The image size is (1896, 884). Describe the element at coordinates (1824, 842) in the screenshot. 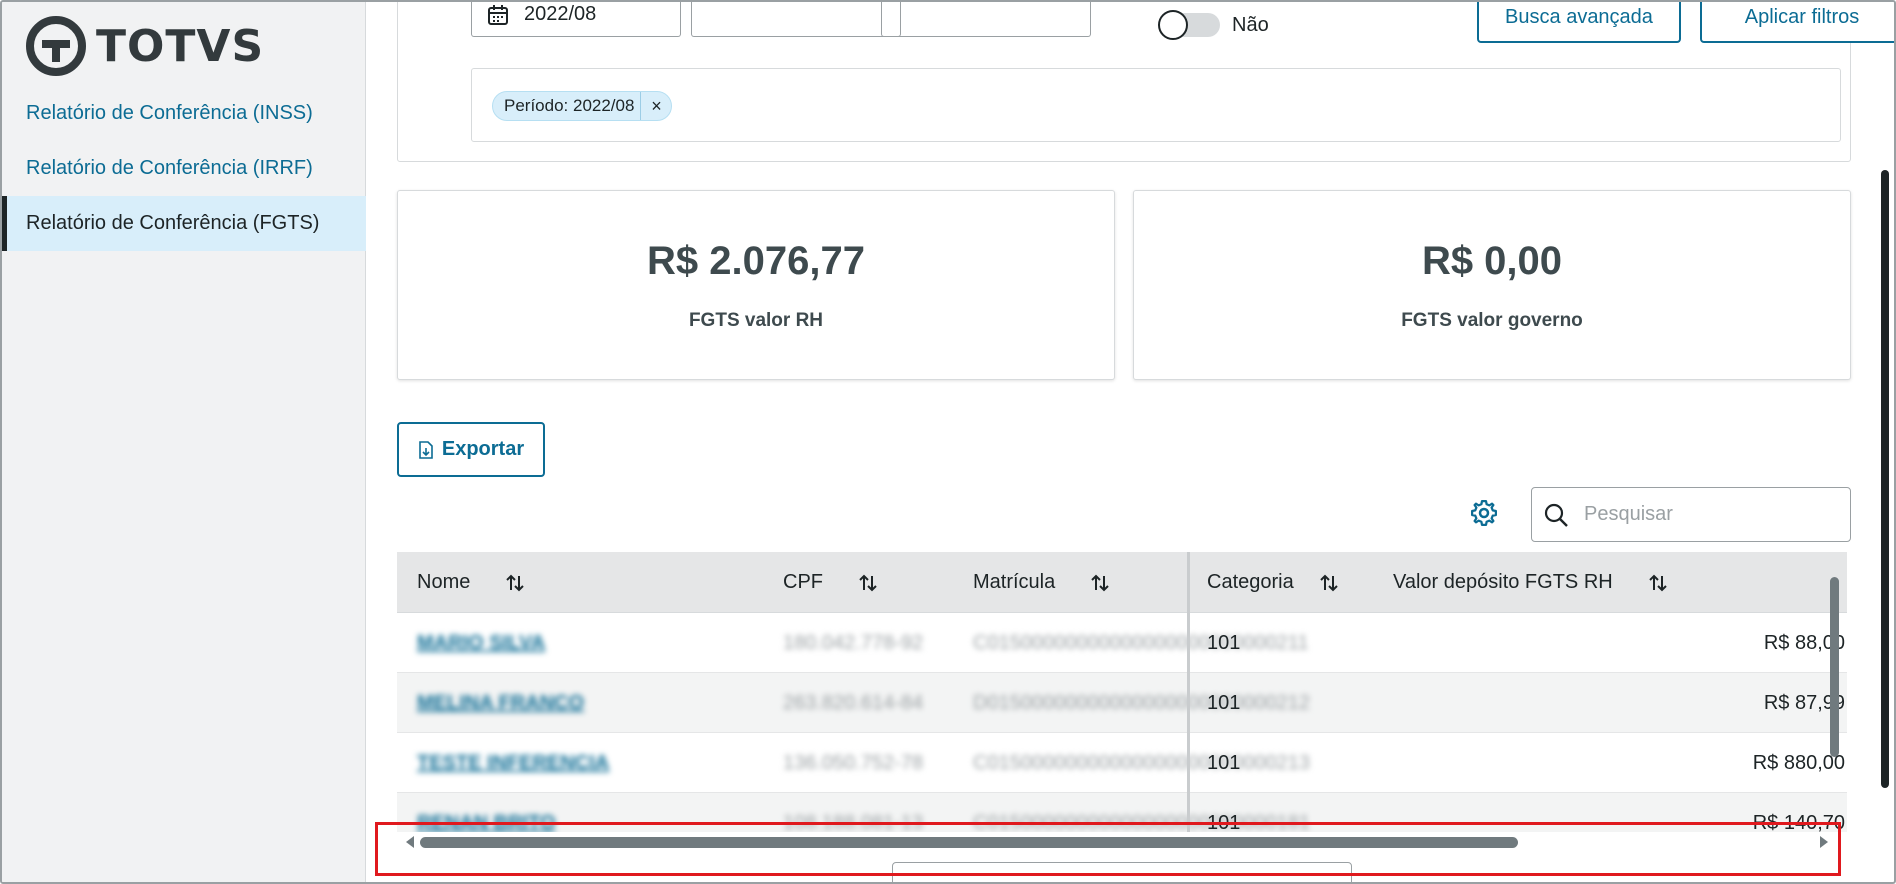

I see `scroll-right-arrow-icon` at that location.